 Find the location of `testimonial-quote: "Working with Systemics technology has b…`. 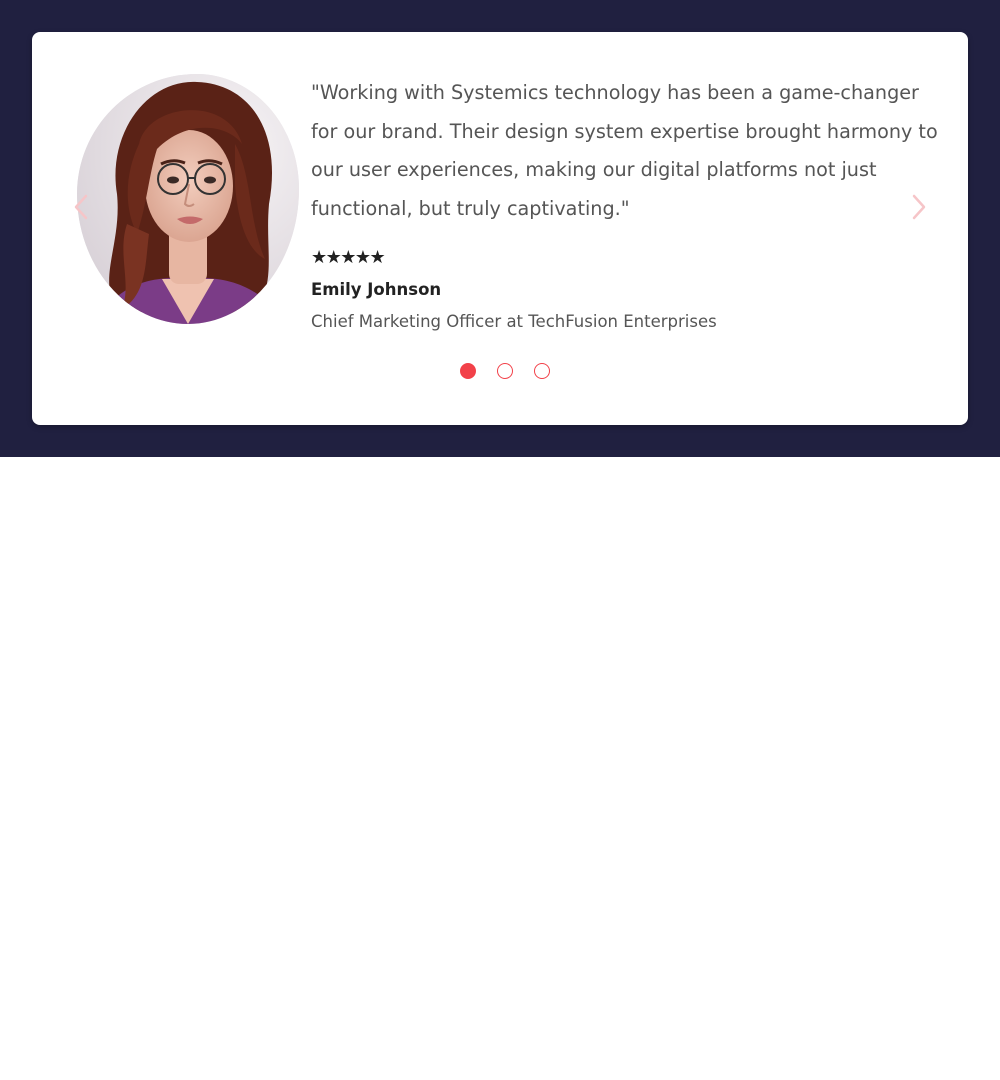

testimonial-quote: "Working with Systemics technology has b… is located at coordinates (624, 150).